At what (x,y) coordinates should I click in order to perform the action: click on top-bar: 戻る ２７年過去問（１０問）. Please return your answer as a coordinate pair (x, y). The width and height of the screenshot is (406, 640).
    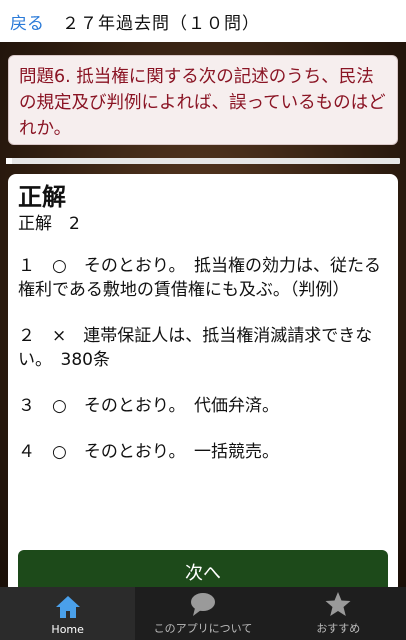
    Looking at the image, I should click on (203, 21).